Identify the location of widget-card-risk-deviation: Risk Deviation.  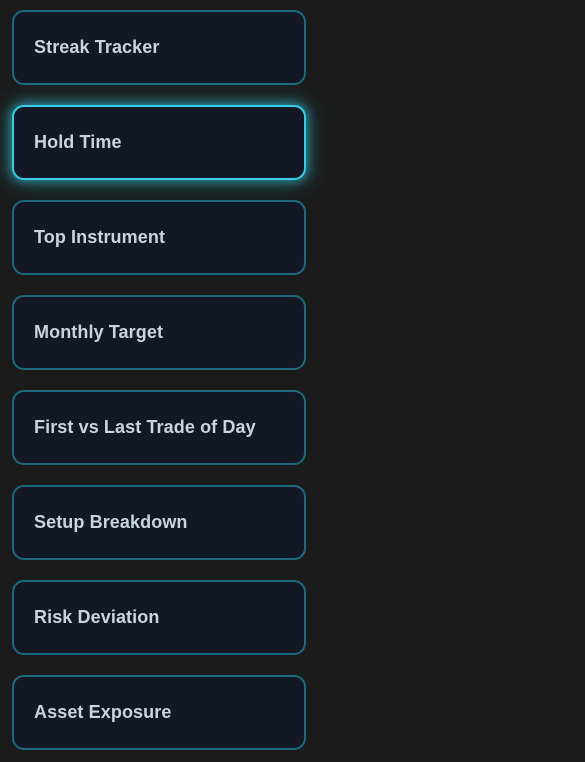
(159, 617).